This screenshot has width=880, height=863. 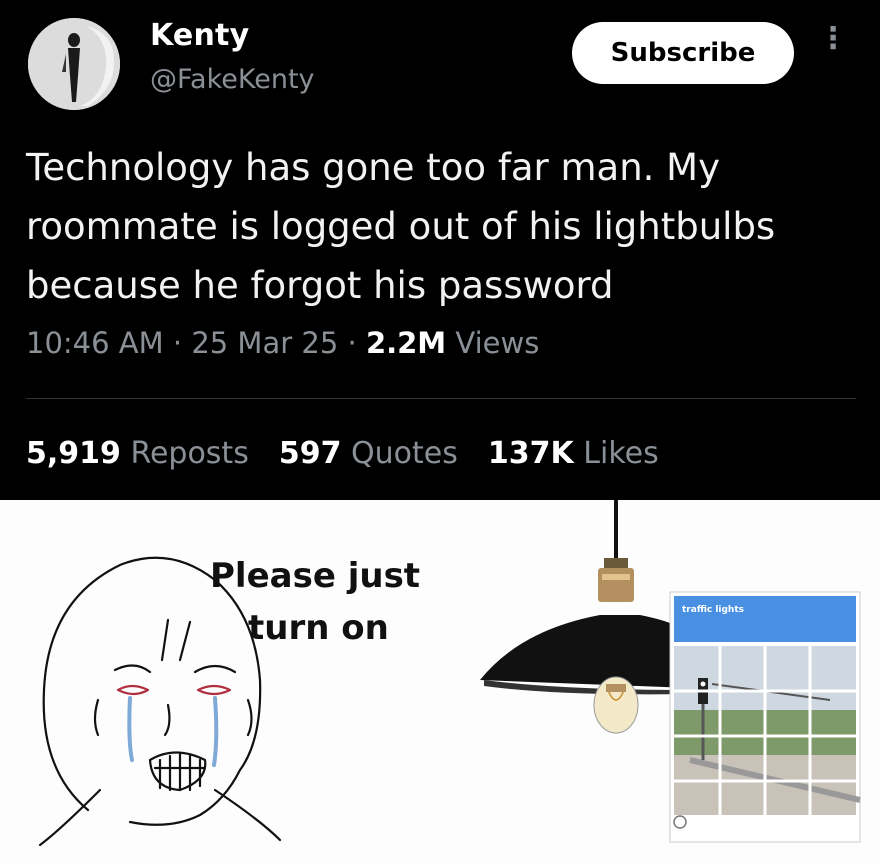 I want to click on tweet-meta: 10:46 AM · 25 Mar 25 · 2.2M Views, so click(x=282, y=343).